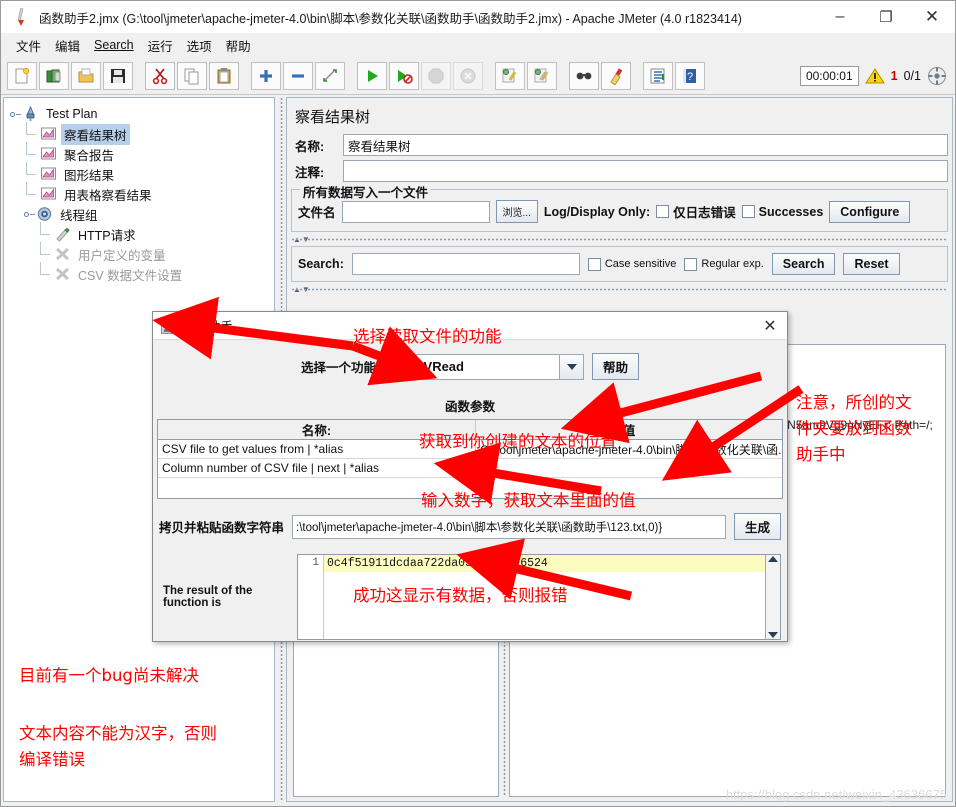 Image resolution: width=956 pixels, height=807 pixels. Describe the element at coordinates (629, 431) in the screenshot. I see `column-header-value: 值` at that location.